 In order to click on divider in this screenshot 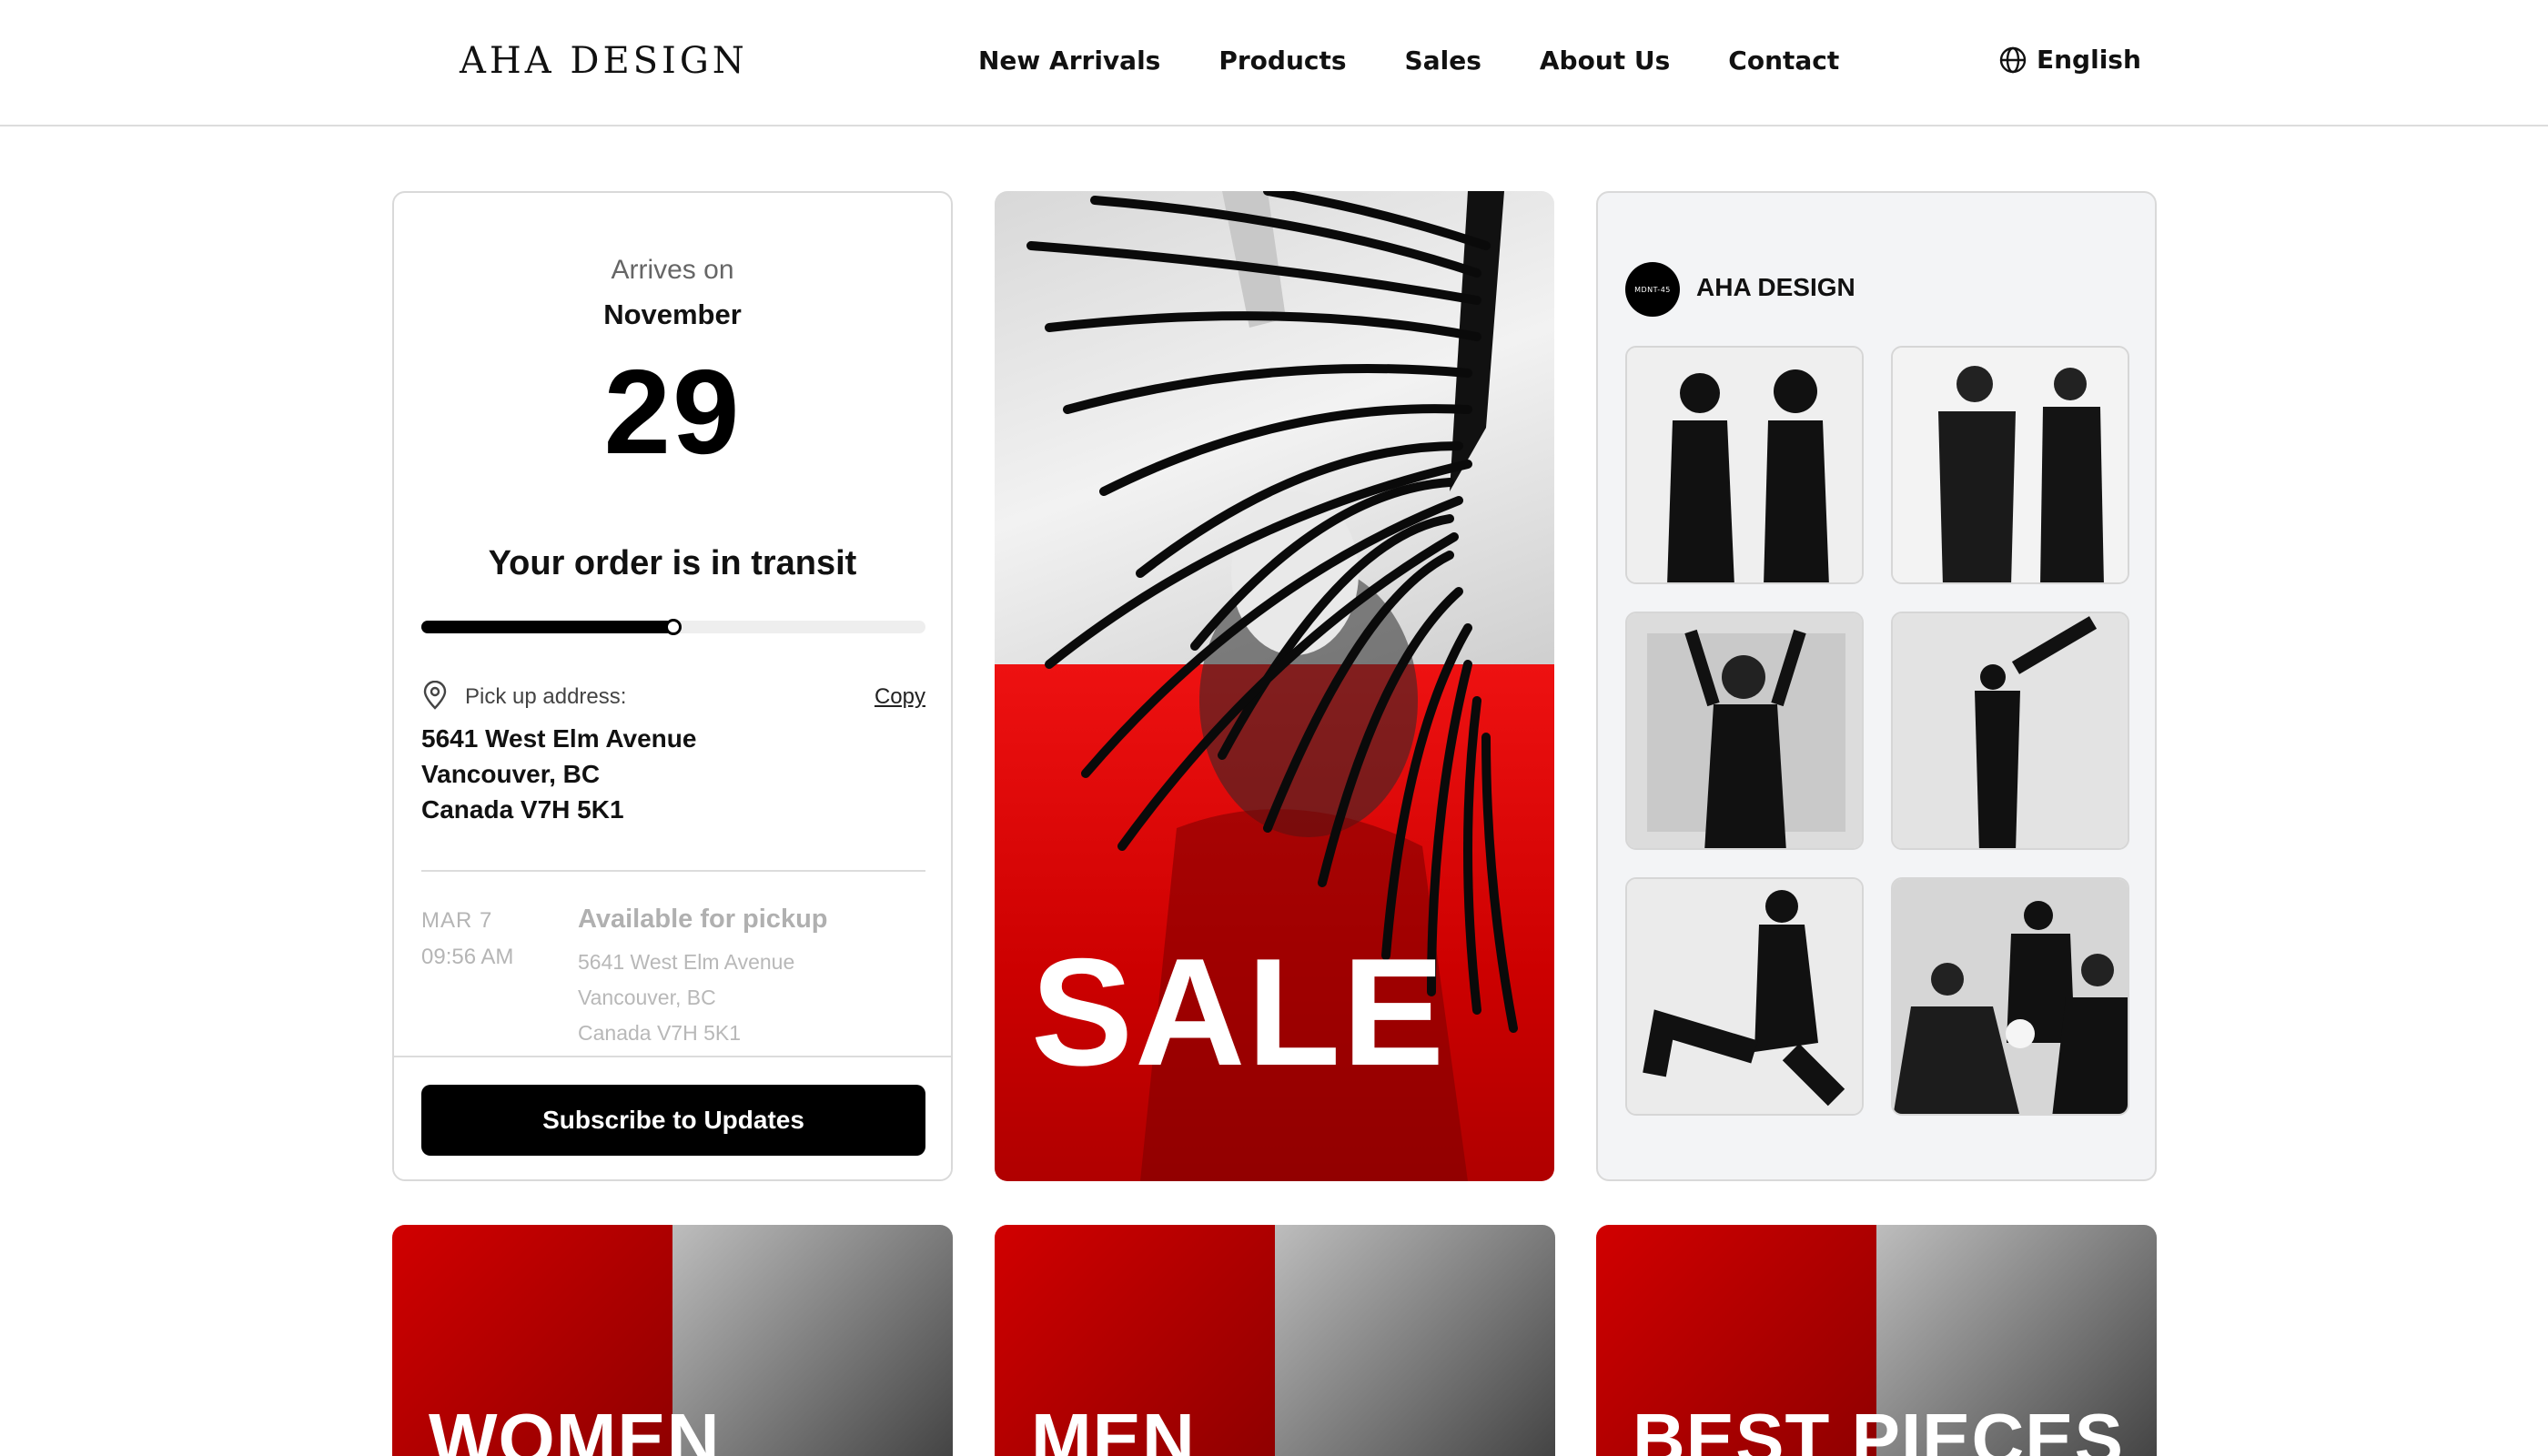, I will do `click(673, 871)`.